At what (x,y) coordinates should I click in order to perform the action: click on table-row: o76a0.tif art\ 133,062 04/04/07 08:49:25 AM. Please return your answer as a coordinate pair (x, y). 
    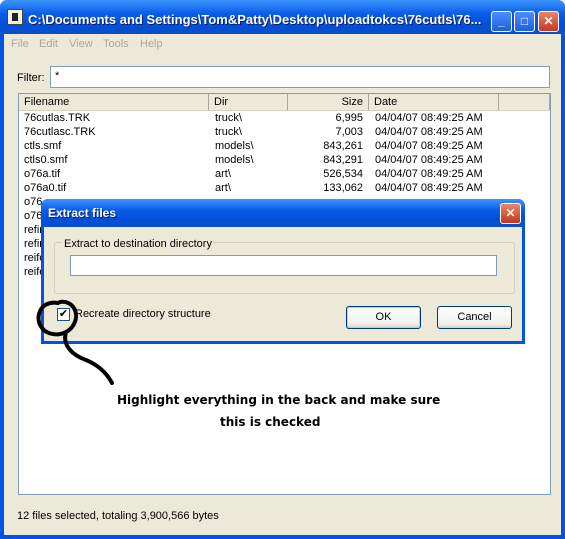
    Looking at the image, I should click on (284, 189).